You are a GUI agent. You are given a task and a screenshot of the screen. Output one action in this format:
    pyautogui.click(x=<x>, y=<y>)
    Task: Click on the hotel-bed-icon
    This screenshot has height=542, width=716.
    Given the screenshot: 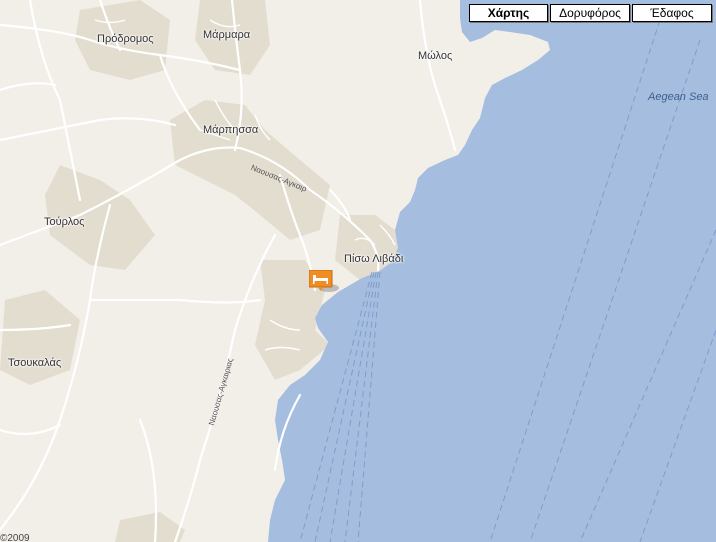 What is the action you would take?
    pyautogui.click(x=323, y=280)
    